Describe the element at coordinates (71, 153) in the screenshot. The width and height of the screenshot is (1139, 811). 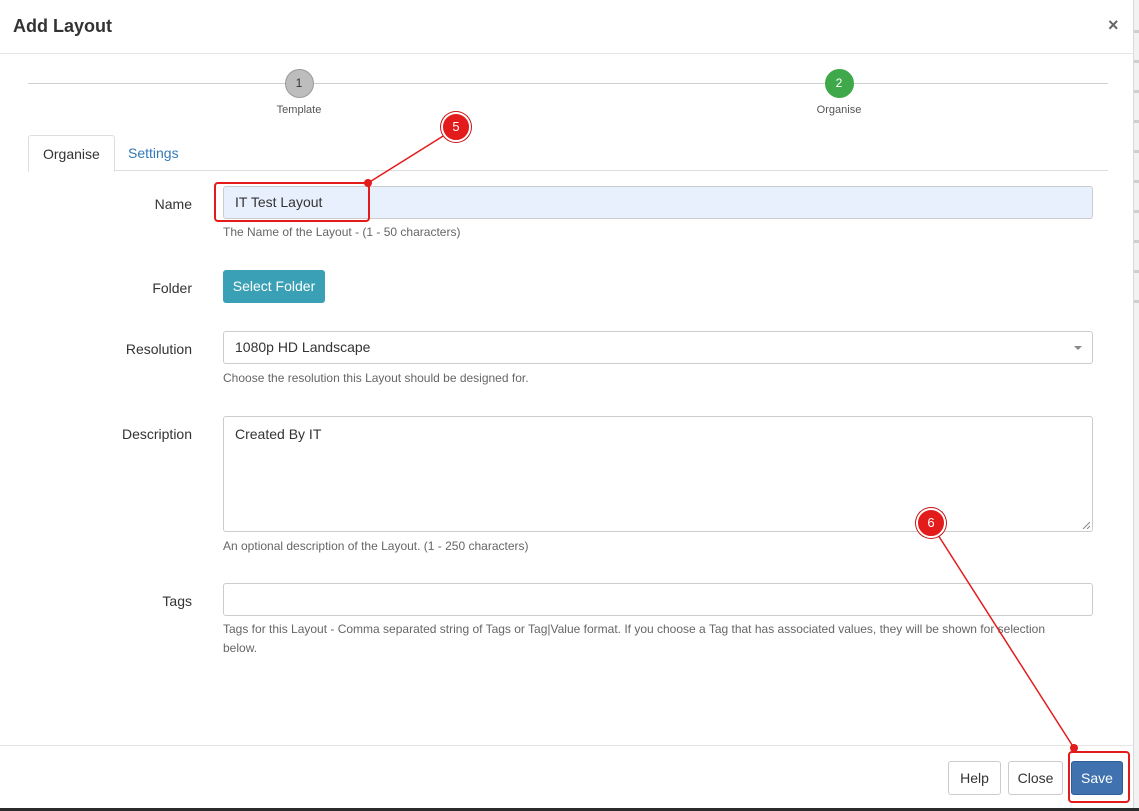
I see `tab-organise: Organise` at that location.